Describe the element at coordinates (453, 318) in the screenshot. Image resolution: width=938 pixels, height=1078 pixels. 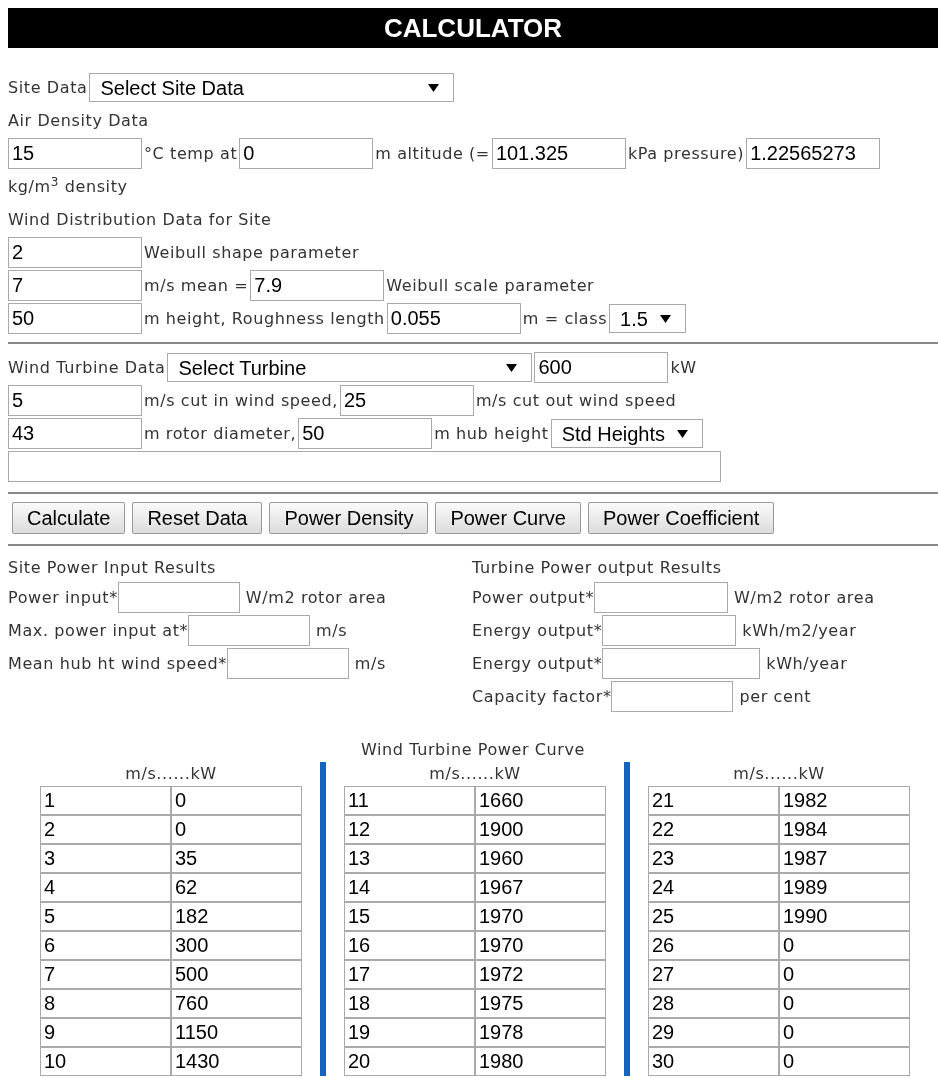
I see `input-field: 0.055` at that location.